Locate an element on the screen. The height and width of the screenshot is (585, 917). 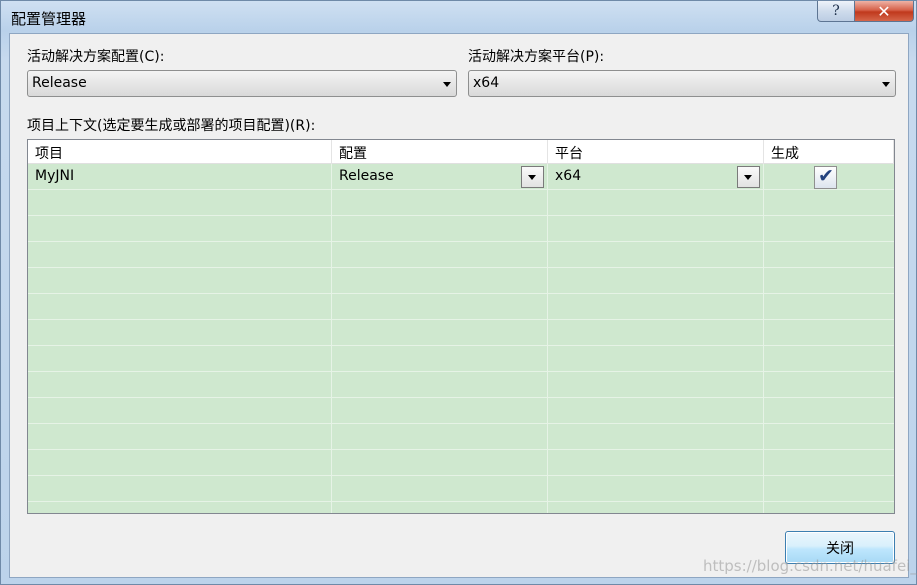
active-config-value: Release is located at coordinates (59, 83).